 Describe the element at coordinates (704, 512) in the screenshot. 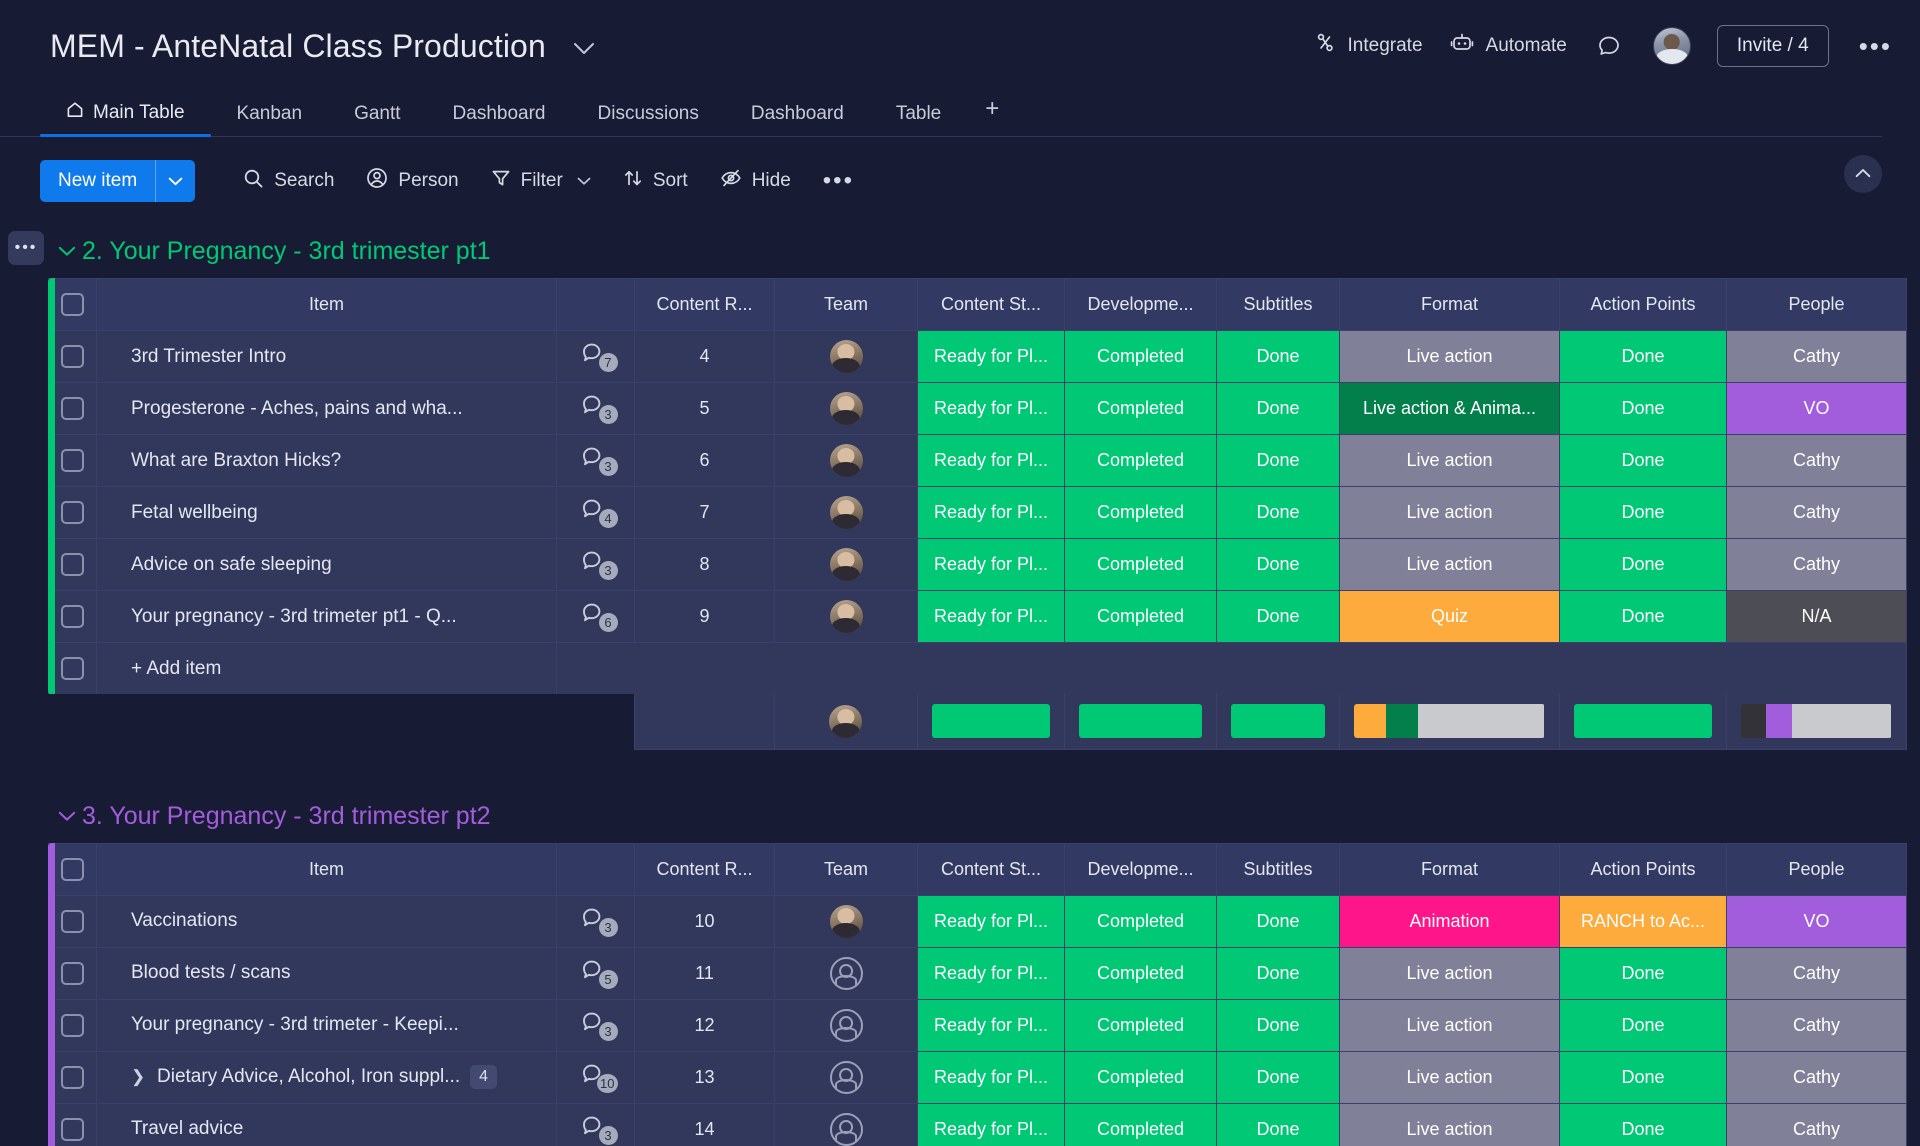

I see `content-rank-cell: 7` at that location.